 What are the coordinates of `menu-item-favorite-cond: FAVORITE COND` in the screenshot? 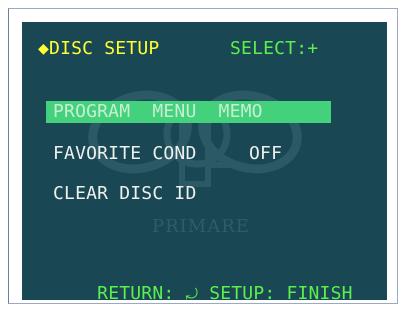 It's located at (124, 154).